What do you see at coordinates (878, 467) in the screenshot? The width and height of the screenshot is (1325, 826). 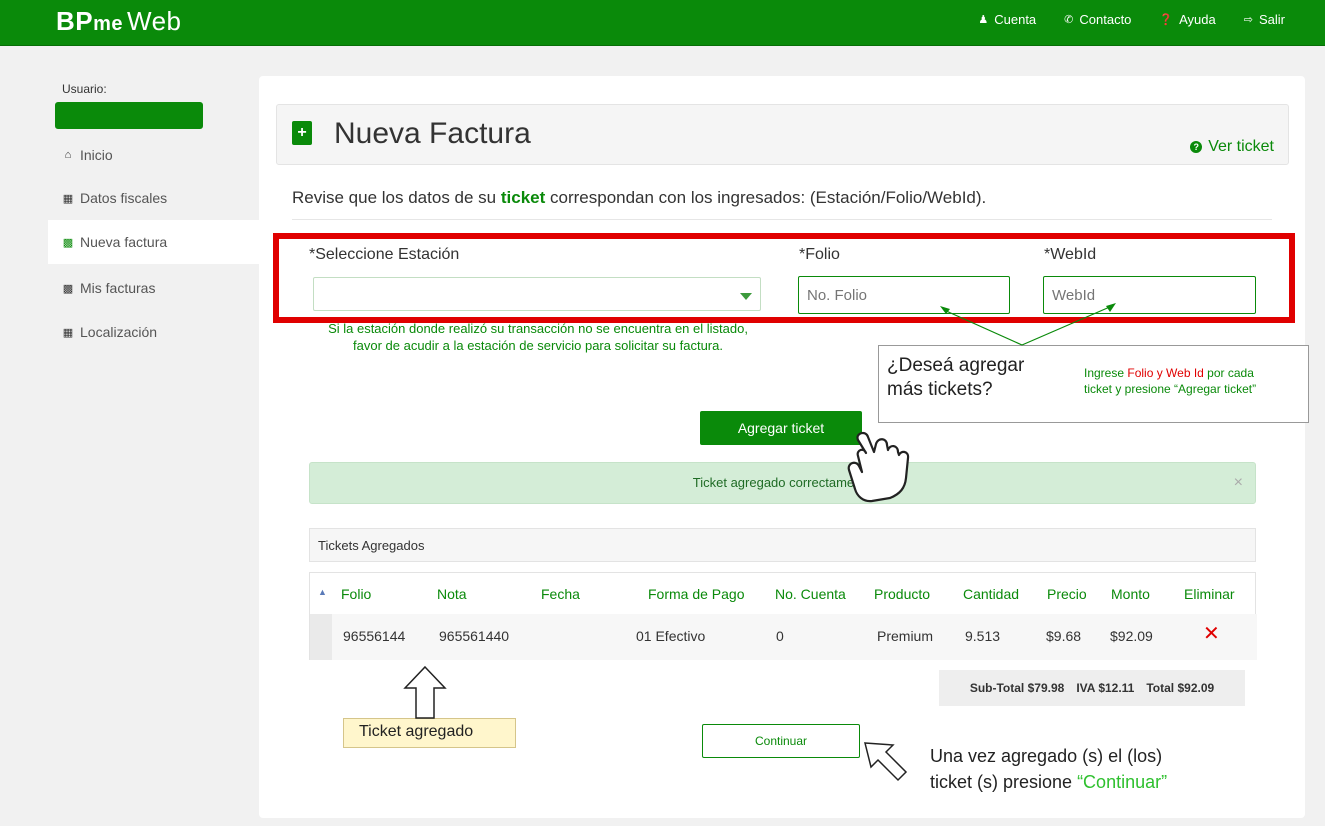 I see `hand-cursor-icon` at bounding box center [878, 467].